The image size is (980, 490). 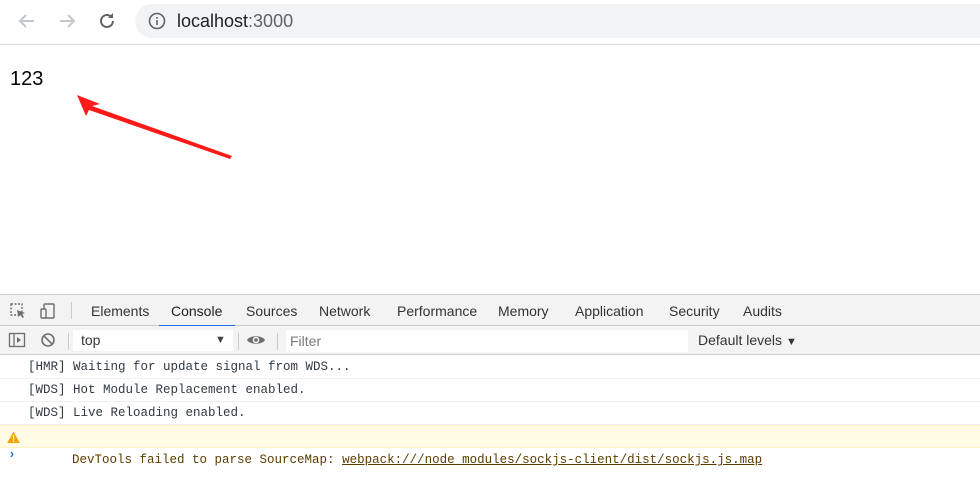 I want to click on context-selector: top, so click(x=153, y=340).